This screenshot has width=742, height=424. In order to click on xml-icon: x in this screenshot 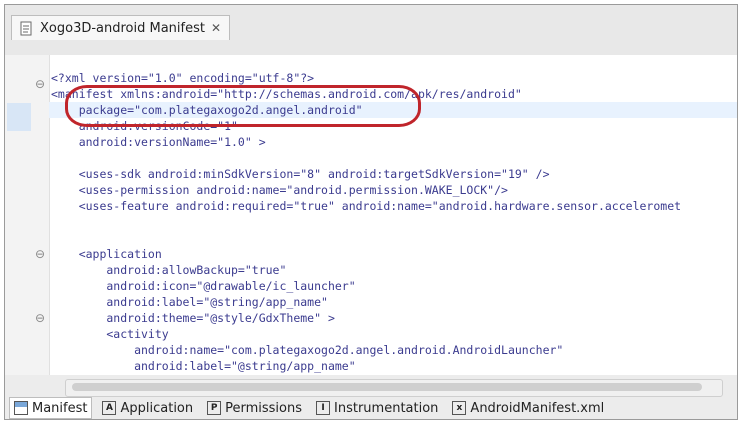, I will do `click(459, 408)`.